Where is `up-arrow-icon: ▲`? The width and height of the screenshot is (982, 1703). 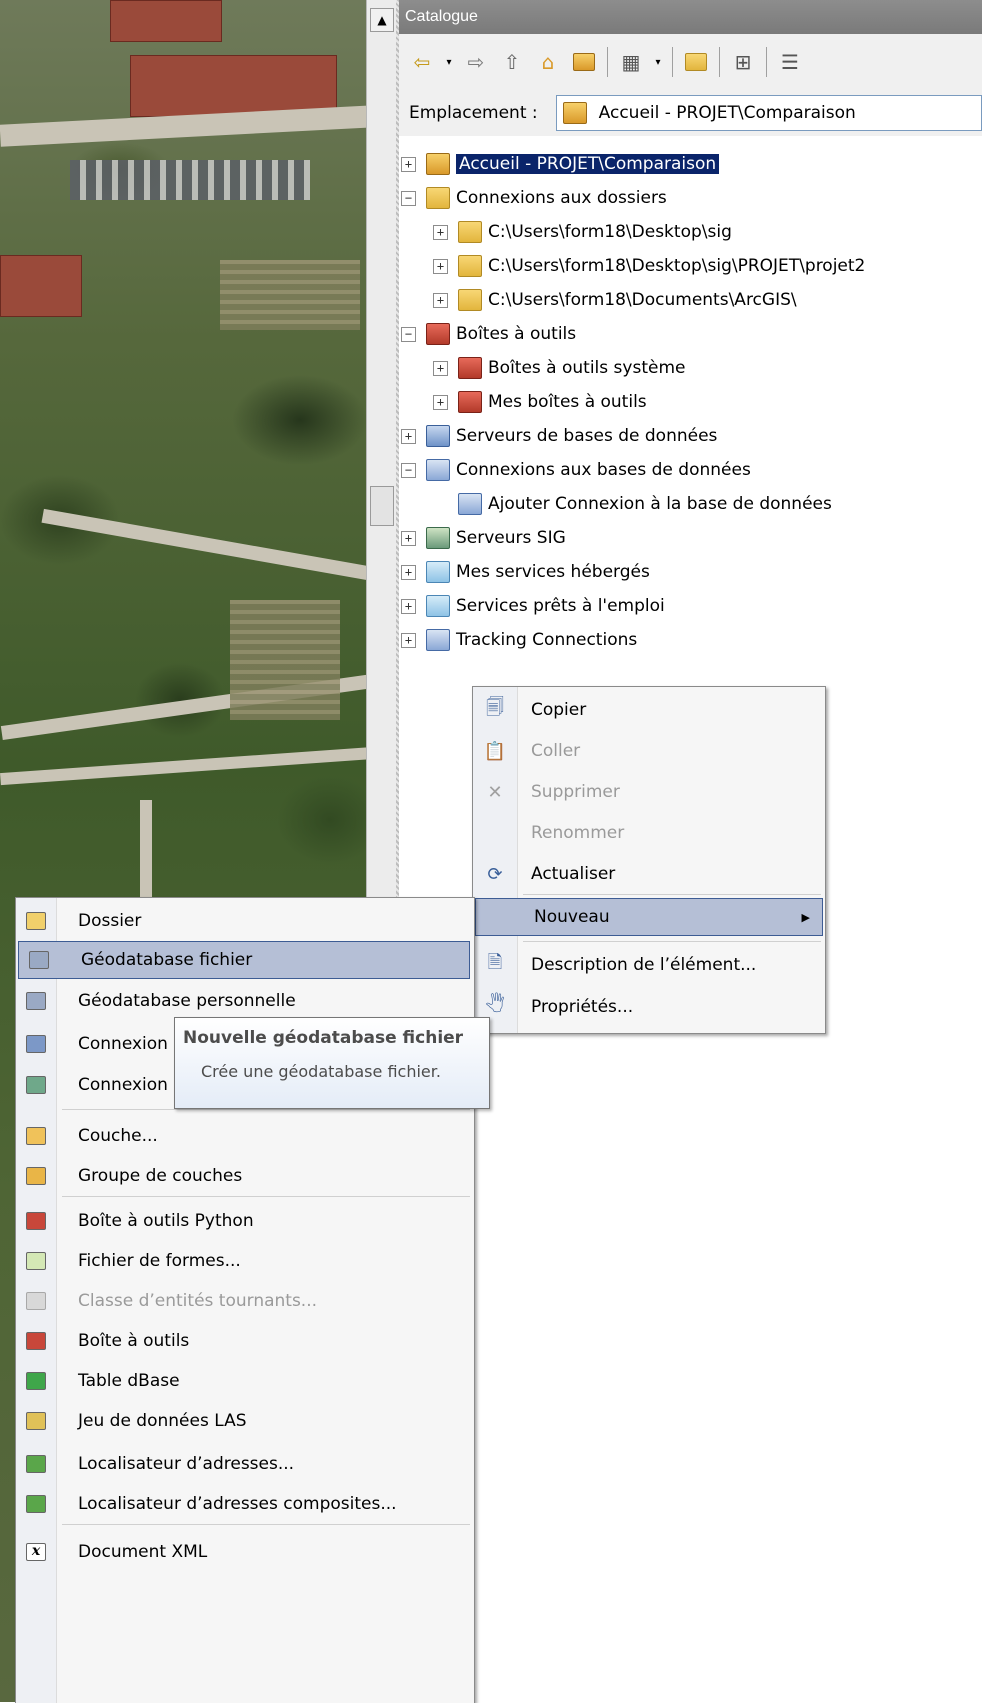 up-arrow-icon: ▲ is located at coordinates (382, 20).